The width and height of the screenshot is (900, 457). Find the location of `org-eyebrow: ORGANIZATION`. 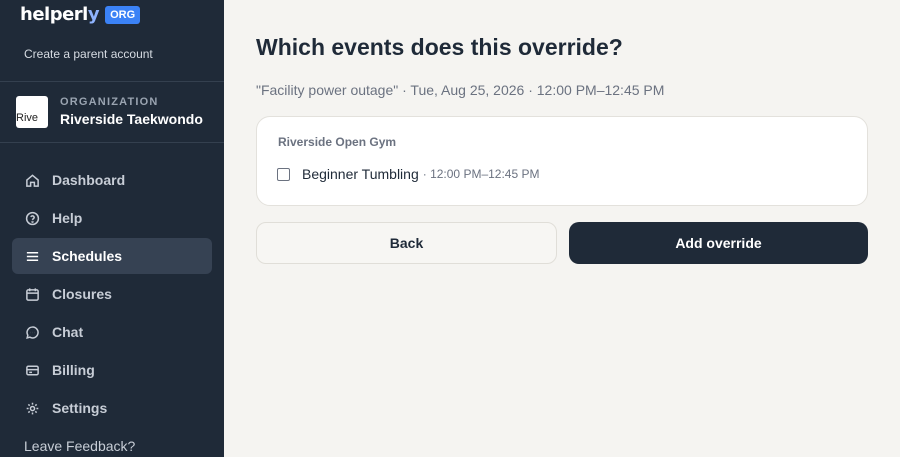

org-eyebrow: ORGANIZATION is located at coordinates (109, 101).